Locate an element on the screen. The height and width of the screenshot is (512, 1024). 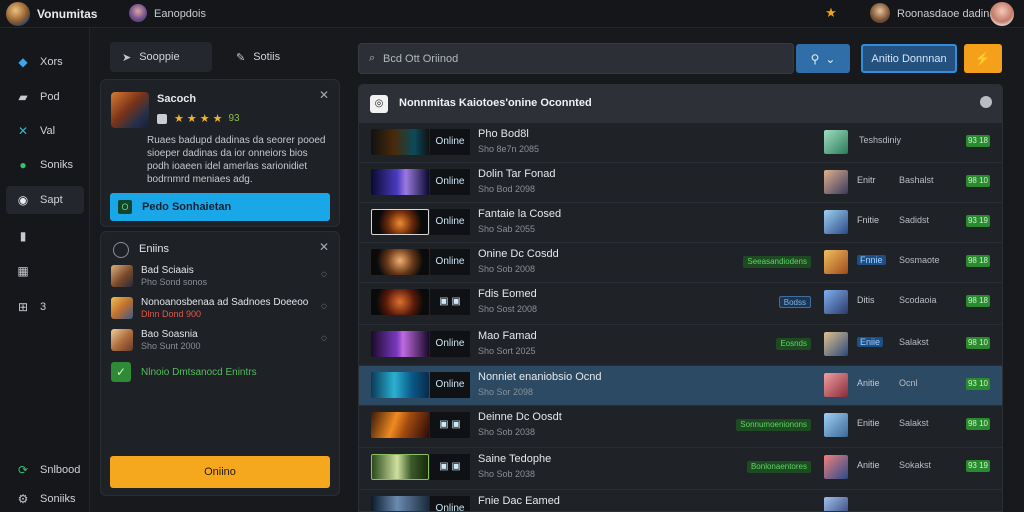
game-title: Fnie Dac Eamed is located at coordinates (519, 501).